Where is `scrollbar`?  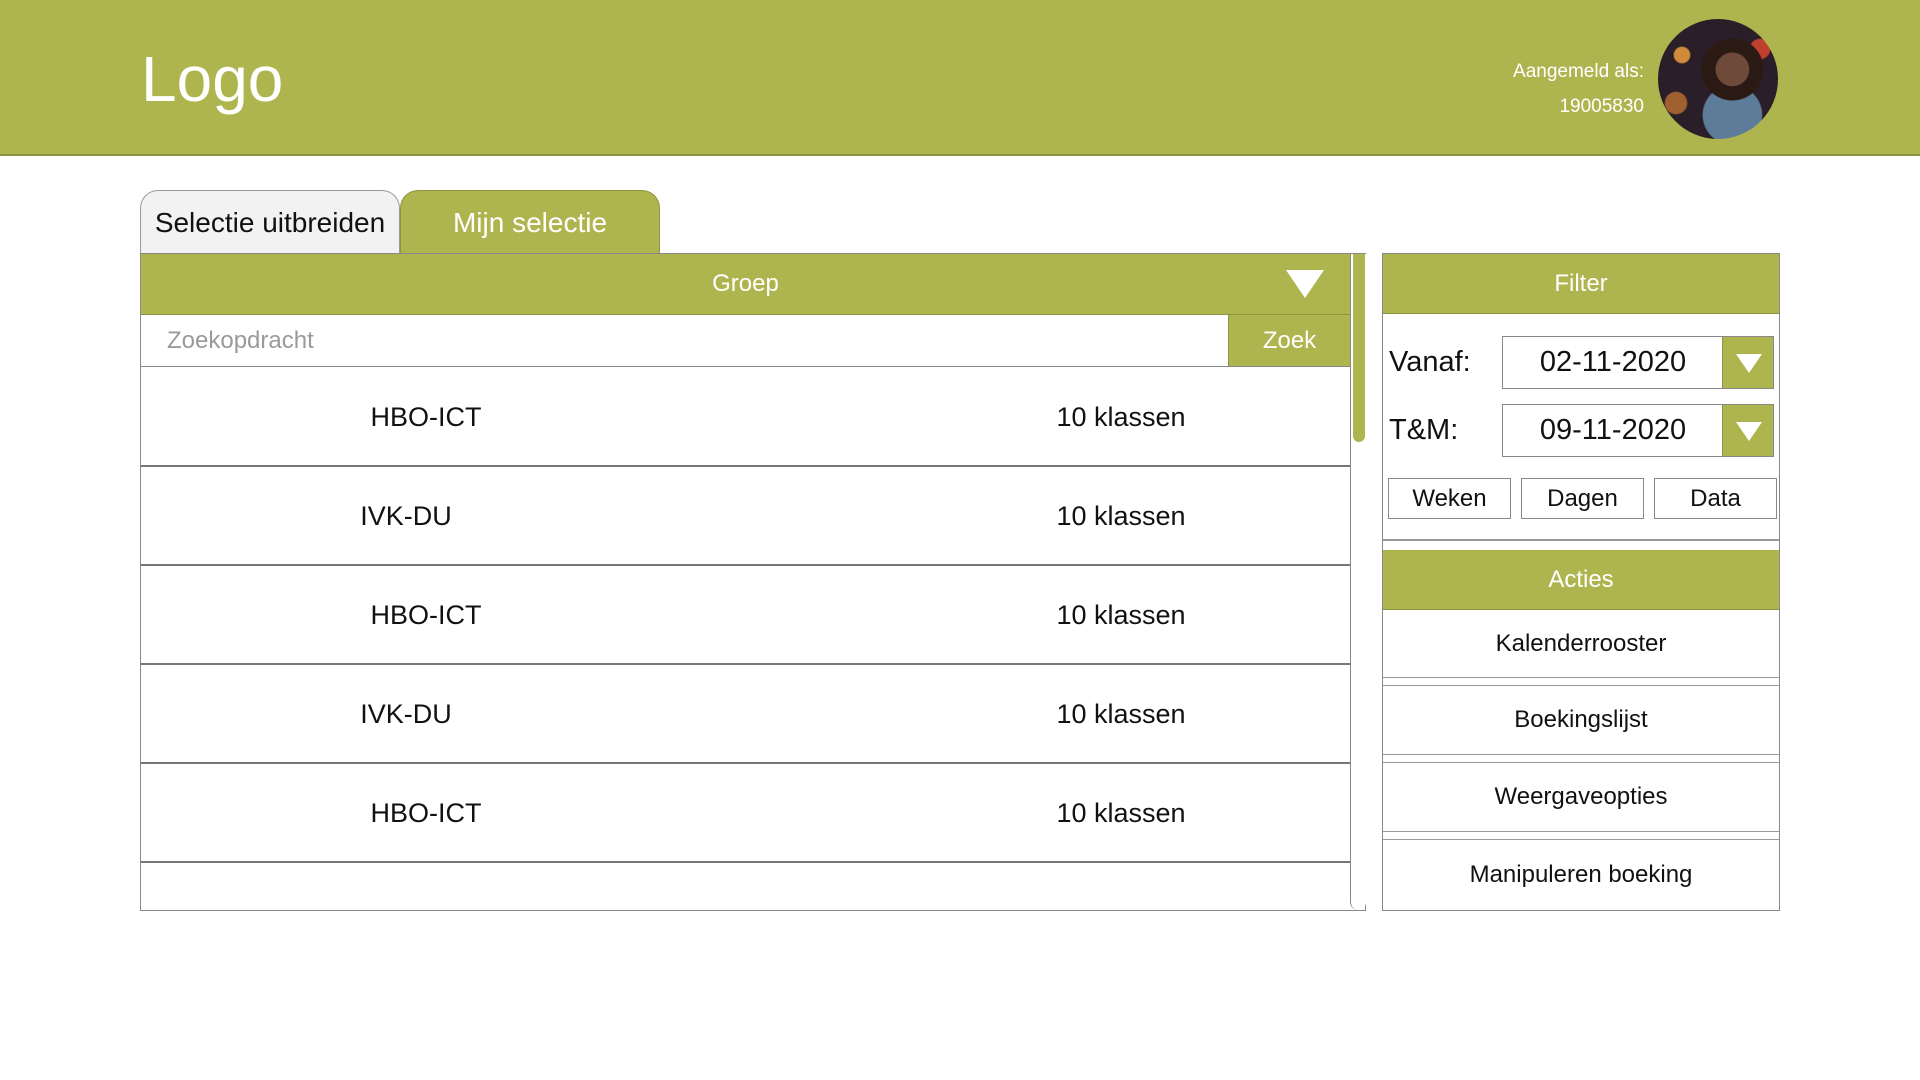 scrollbar is located at coordinates (1358, 582).